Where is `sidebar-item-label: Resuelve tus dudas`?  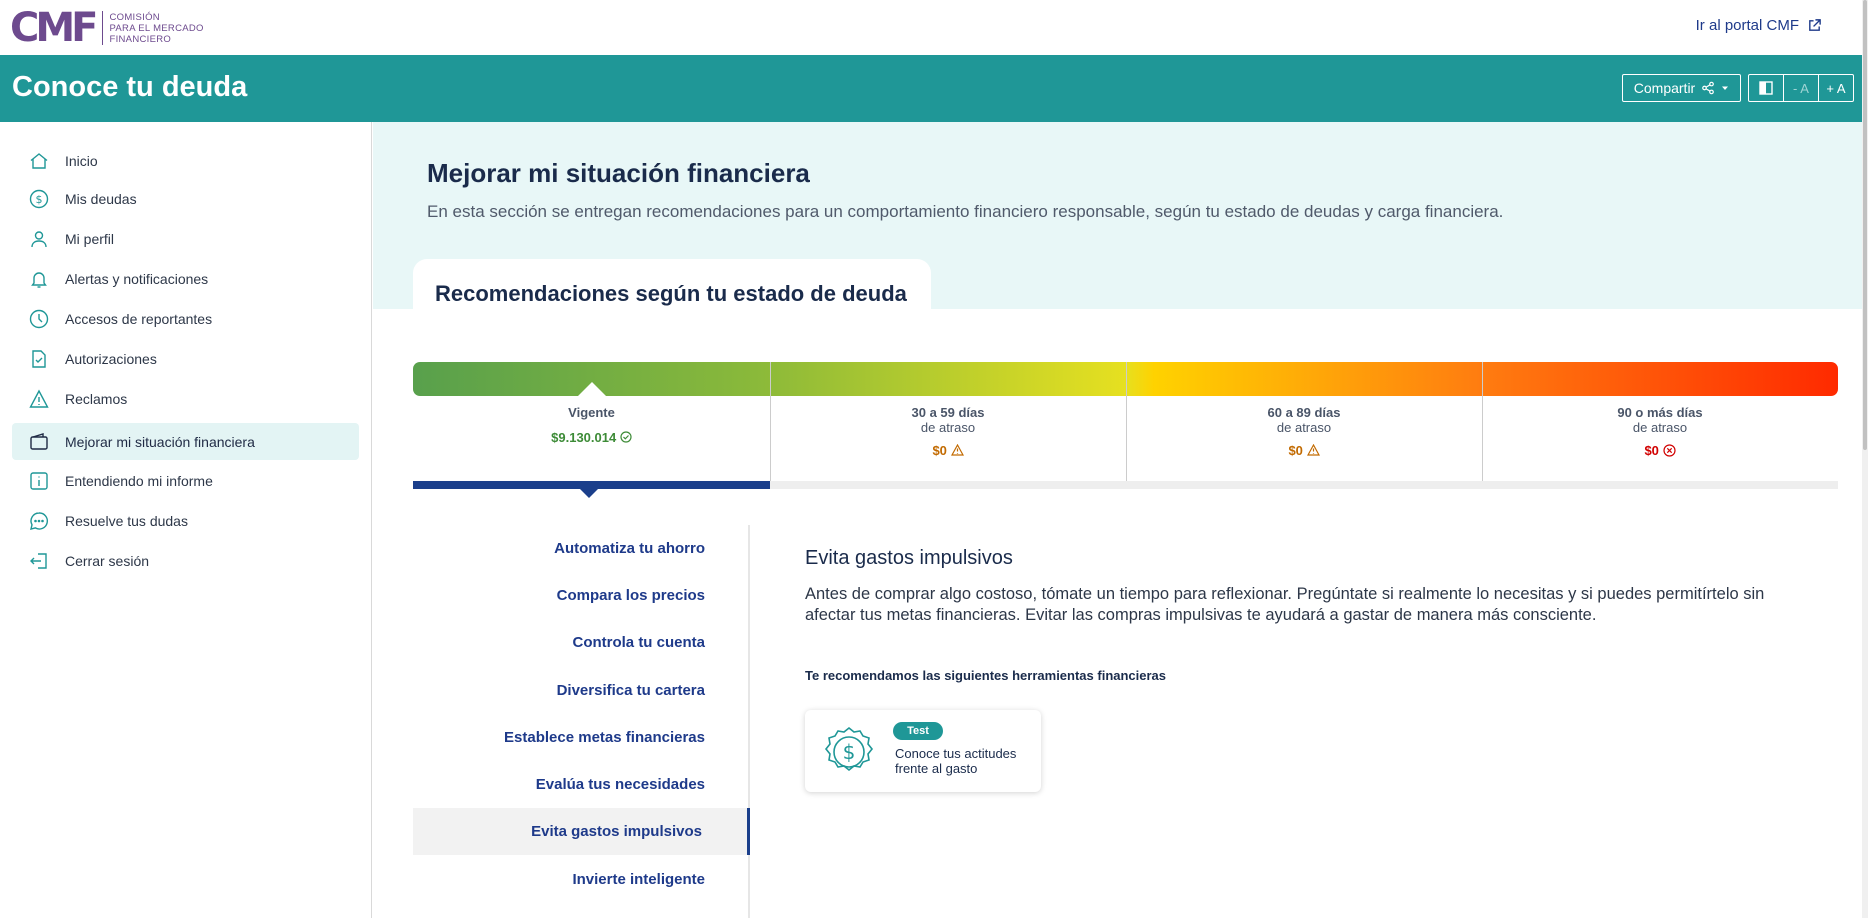
sidebar-item-label: Resuelve tus dudas is located at coordinates (126, 520).